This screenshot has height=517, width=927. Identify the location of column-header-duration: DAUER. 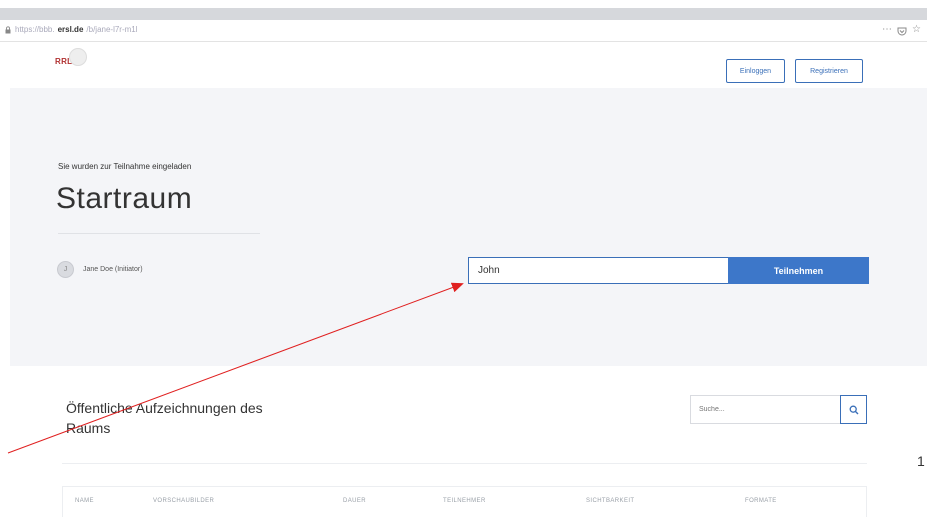
(354, 501).